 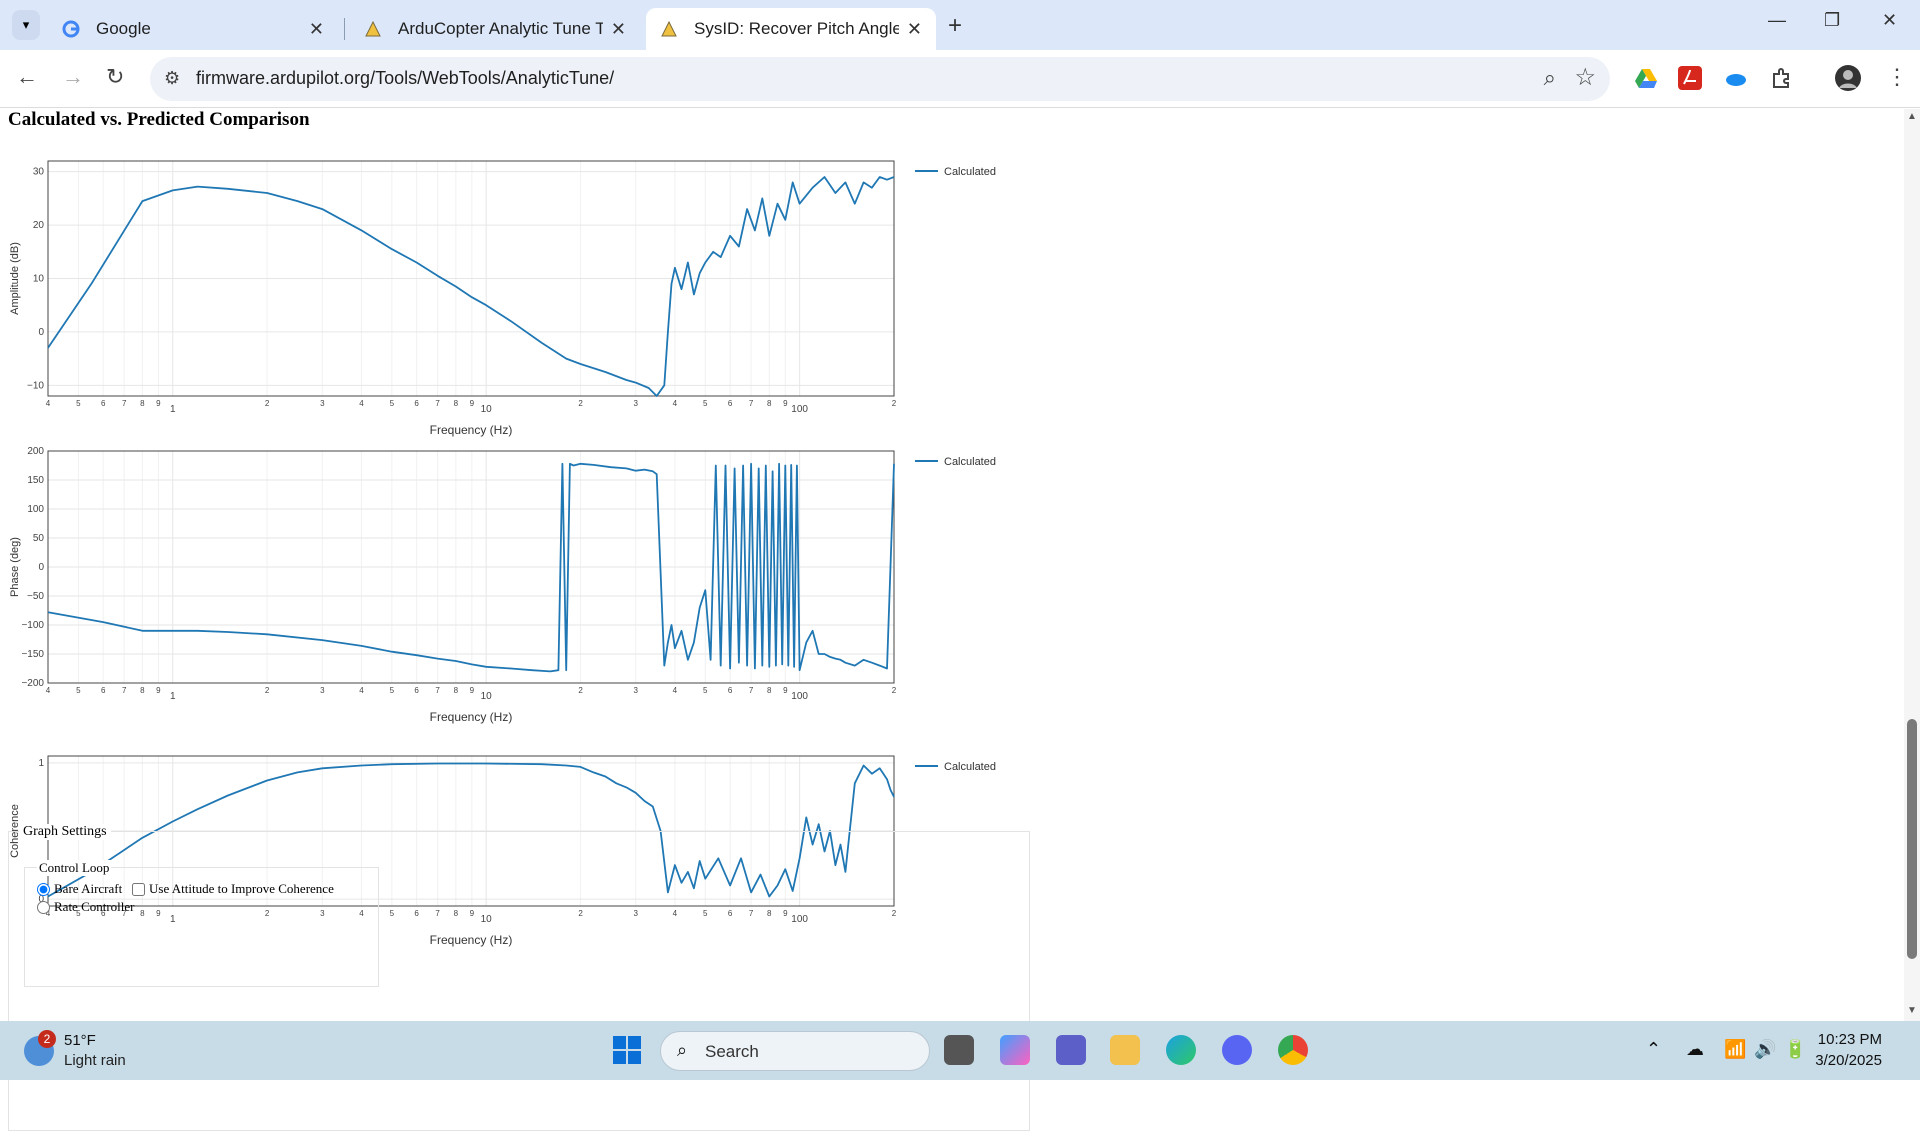 I want to click on rate-controller-radio, so click(x=43, y=907).